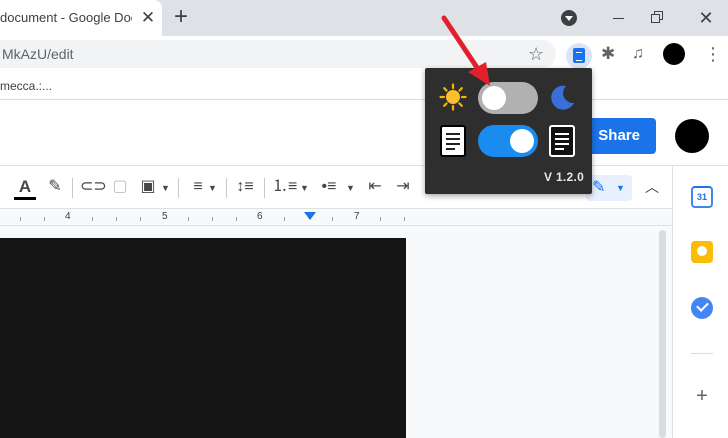 The height and width of the screenshot is (438, 728). What do you see at coordinates (25, 187) in the screenshot?
I see `text-color-button: A` at bounding box center [25, 187].